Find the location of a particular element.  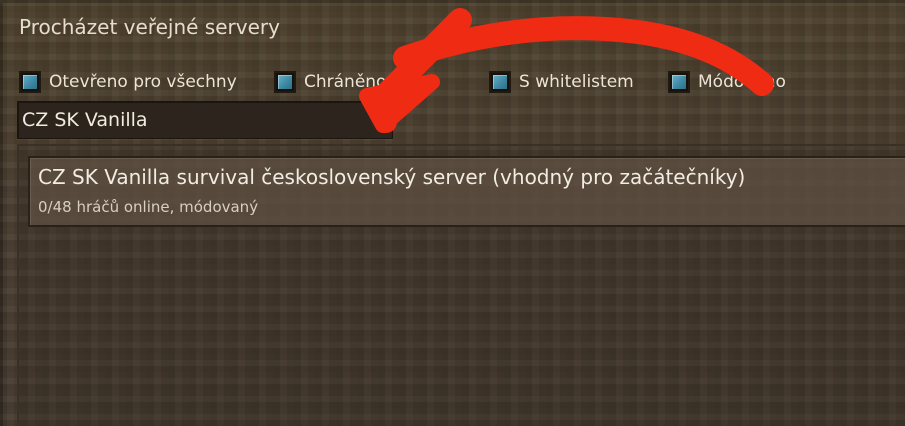

search-input-value: CZ SK Vanilla is located at coordinates (85, 120).